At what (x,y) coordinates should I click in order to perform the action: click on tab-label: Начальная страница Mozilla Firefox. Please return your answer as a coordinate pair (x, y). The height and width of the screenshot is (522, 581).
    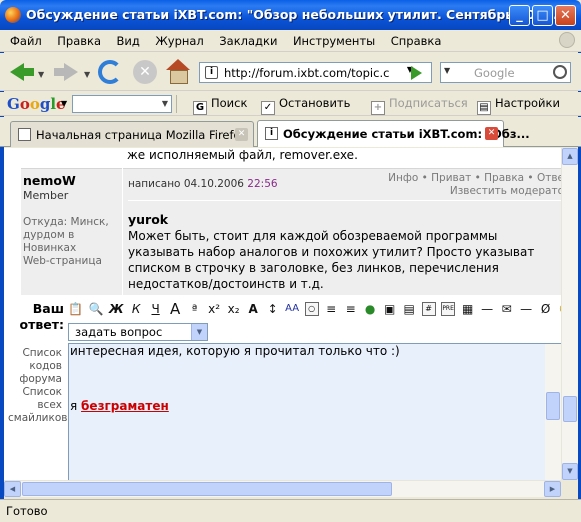
    Looking at the image, I should click on (142, 135).